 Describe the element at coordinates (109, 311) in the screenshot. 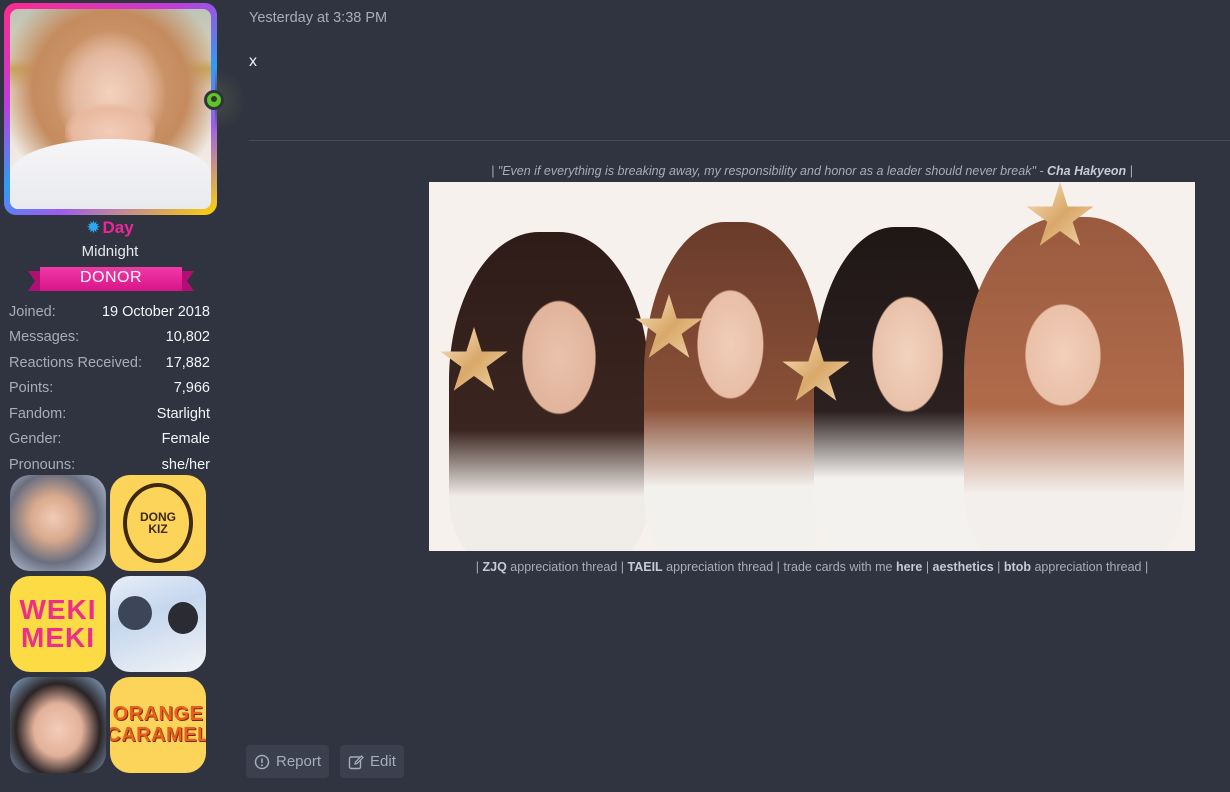

I see `stat-joined: Joined: 19 October 2018` at that location.